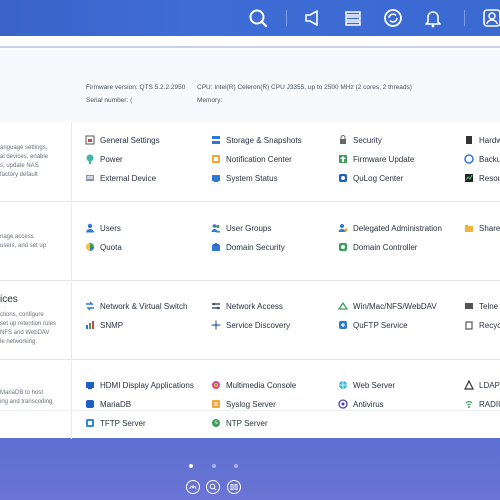 The image size is (500, 500). What do you see at coordinates (90, 325) in the screenshot?
I see `snmp-icon` at bounding box center [90, 325].